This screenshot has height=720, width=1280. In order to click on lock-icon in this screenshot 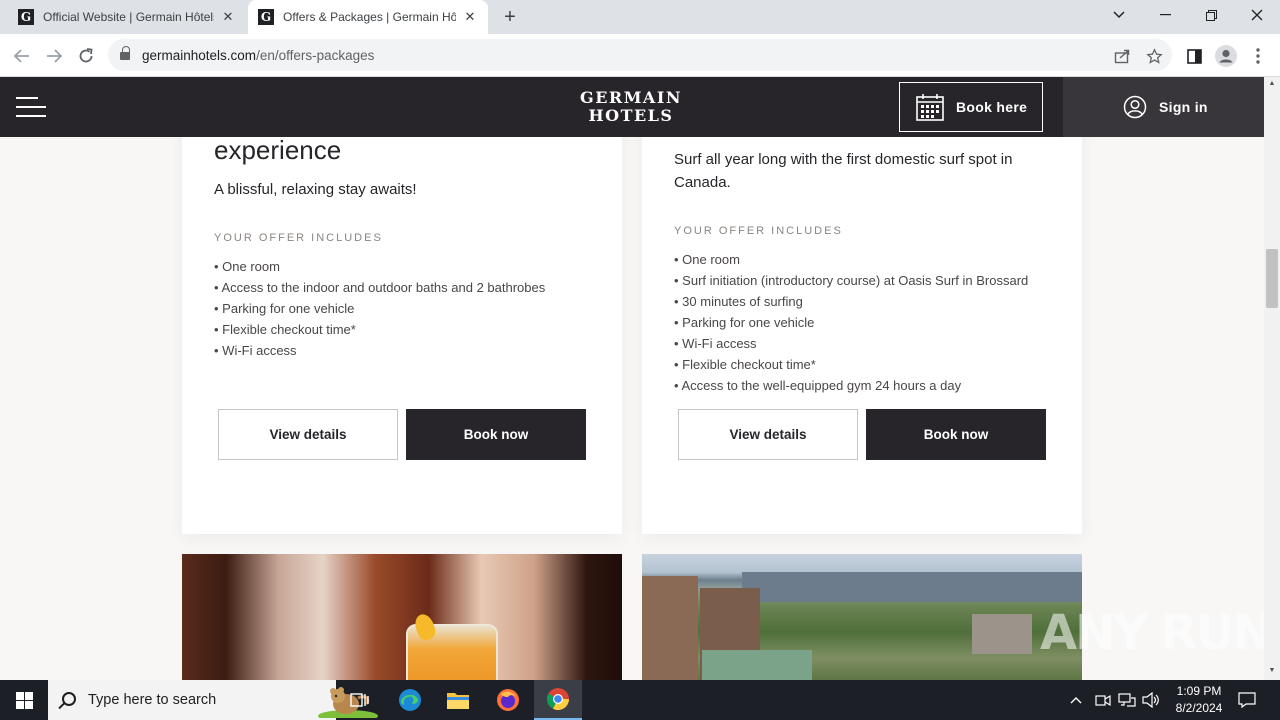, I will do `click(125, 53)`.